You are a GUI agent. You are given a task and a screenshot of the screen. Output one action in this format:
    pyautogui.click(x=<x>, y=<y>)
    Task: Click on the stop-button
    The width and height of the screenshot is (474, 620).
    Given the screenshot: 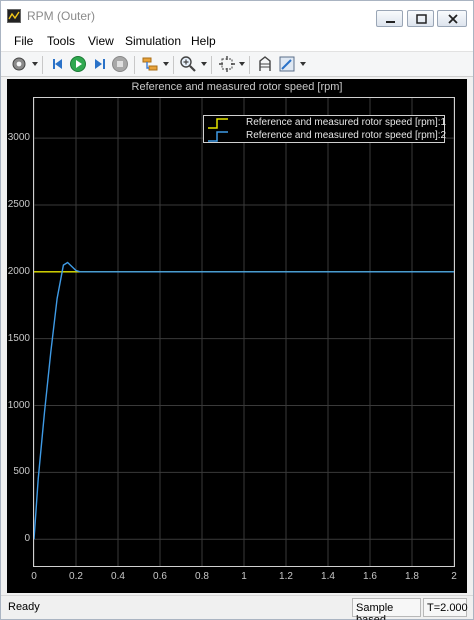 What is the action you would take?
    pyautogui.click(x=120, y=64)
    